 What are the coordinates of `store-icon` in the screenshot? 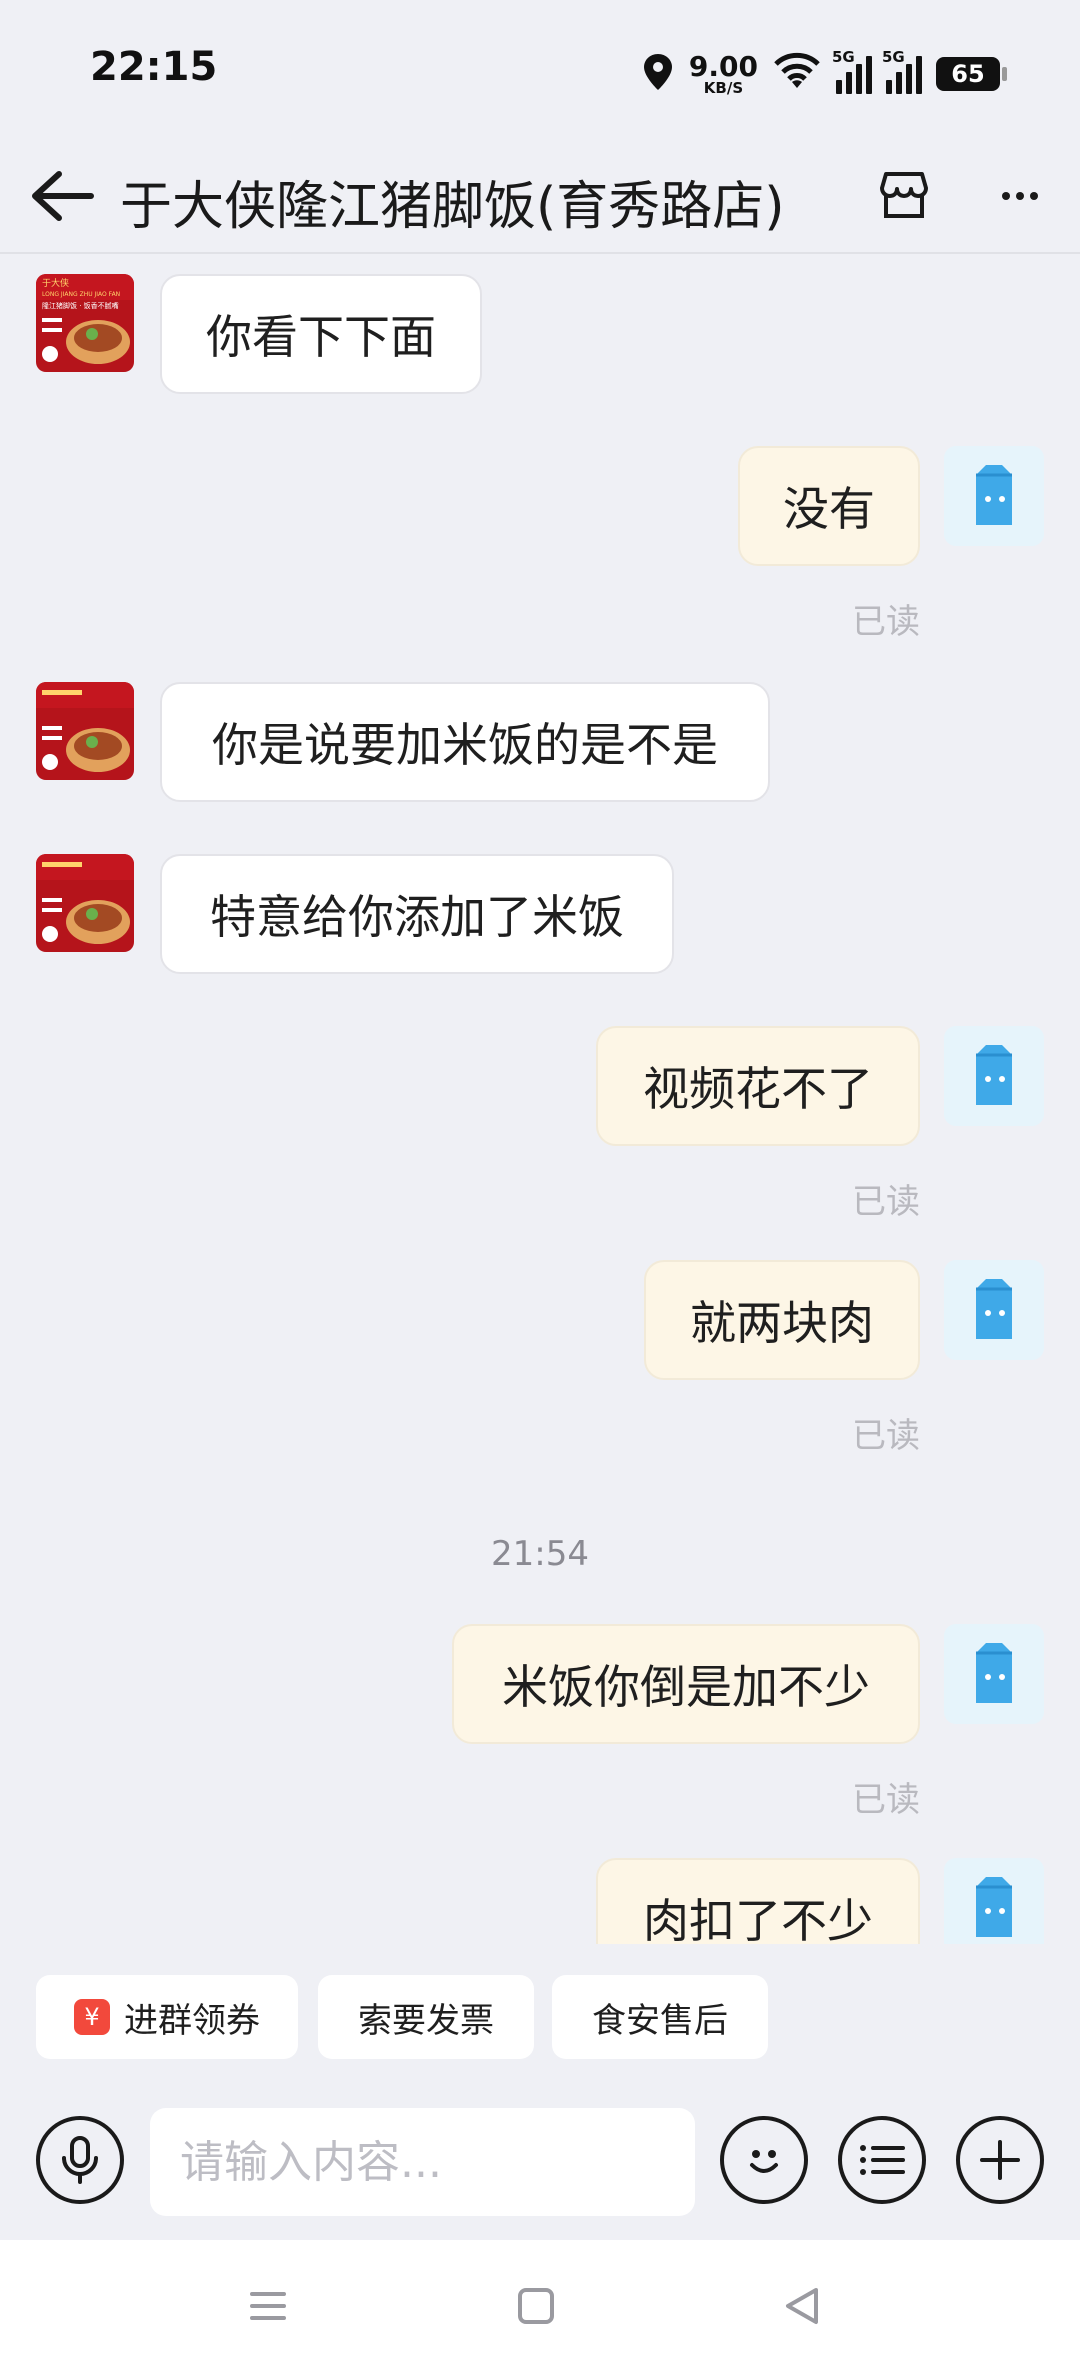 It's located at (904, 195).